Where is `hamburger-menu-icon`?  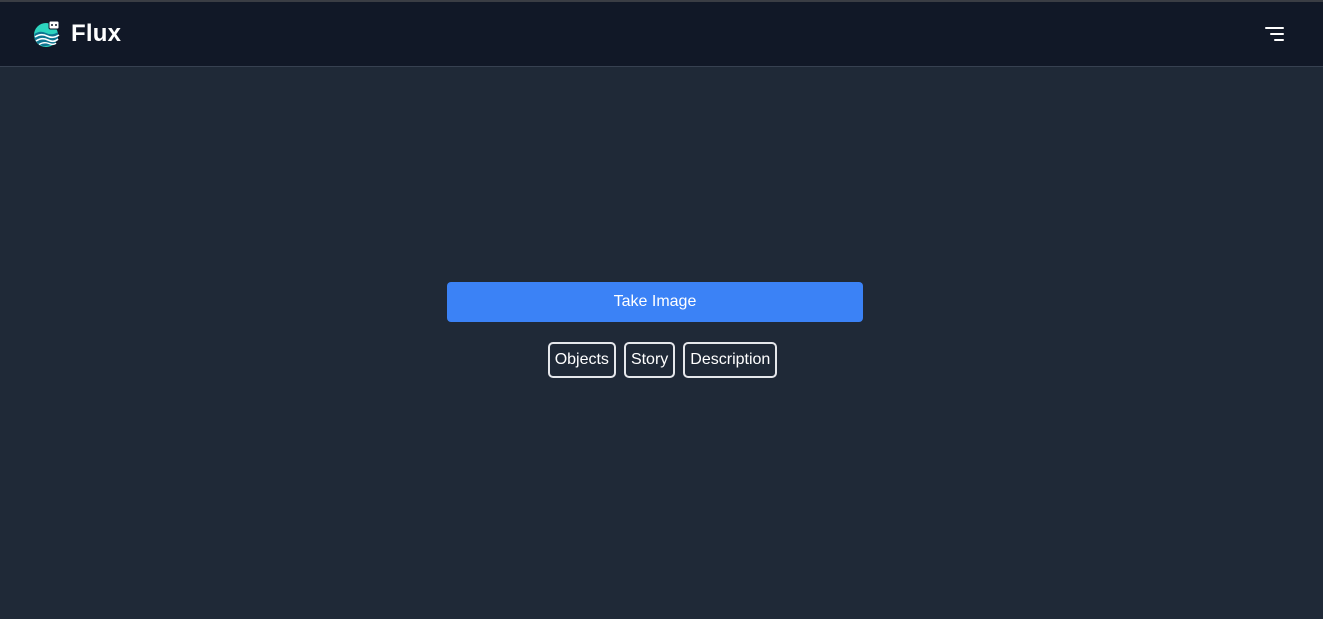
hamburger-menu-icon is located at coordinates (1274, 34).